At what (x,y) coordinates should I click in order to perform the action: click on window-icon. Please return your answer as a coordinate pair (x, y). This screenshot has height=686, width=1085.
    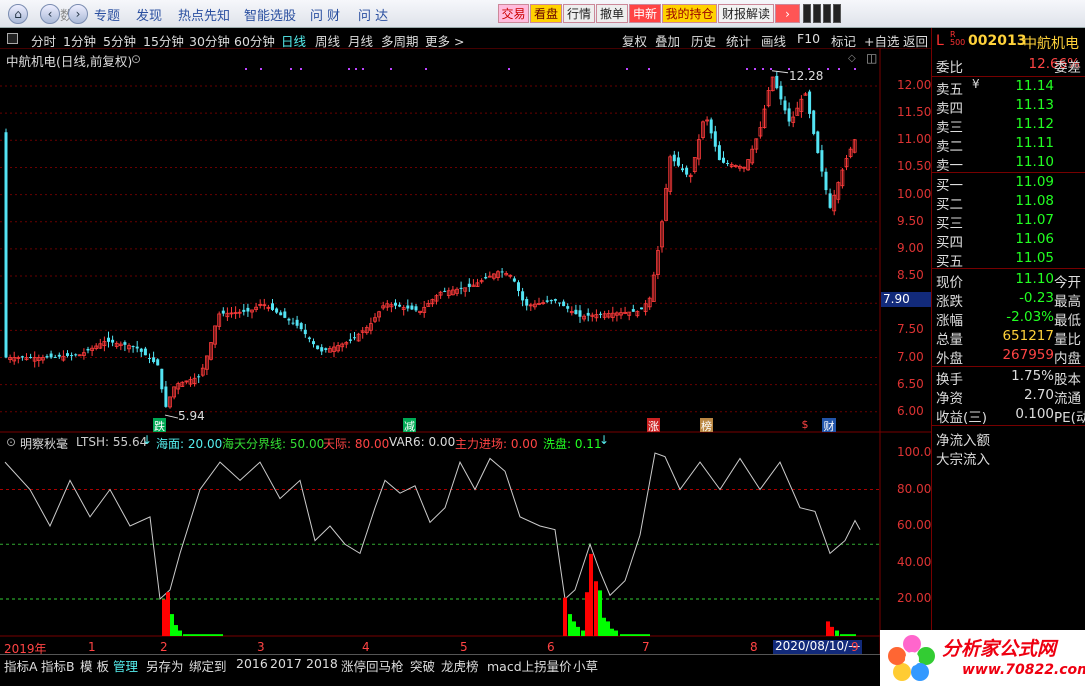
    Looking at the image, I should click on (12, 38).